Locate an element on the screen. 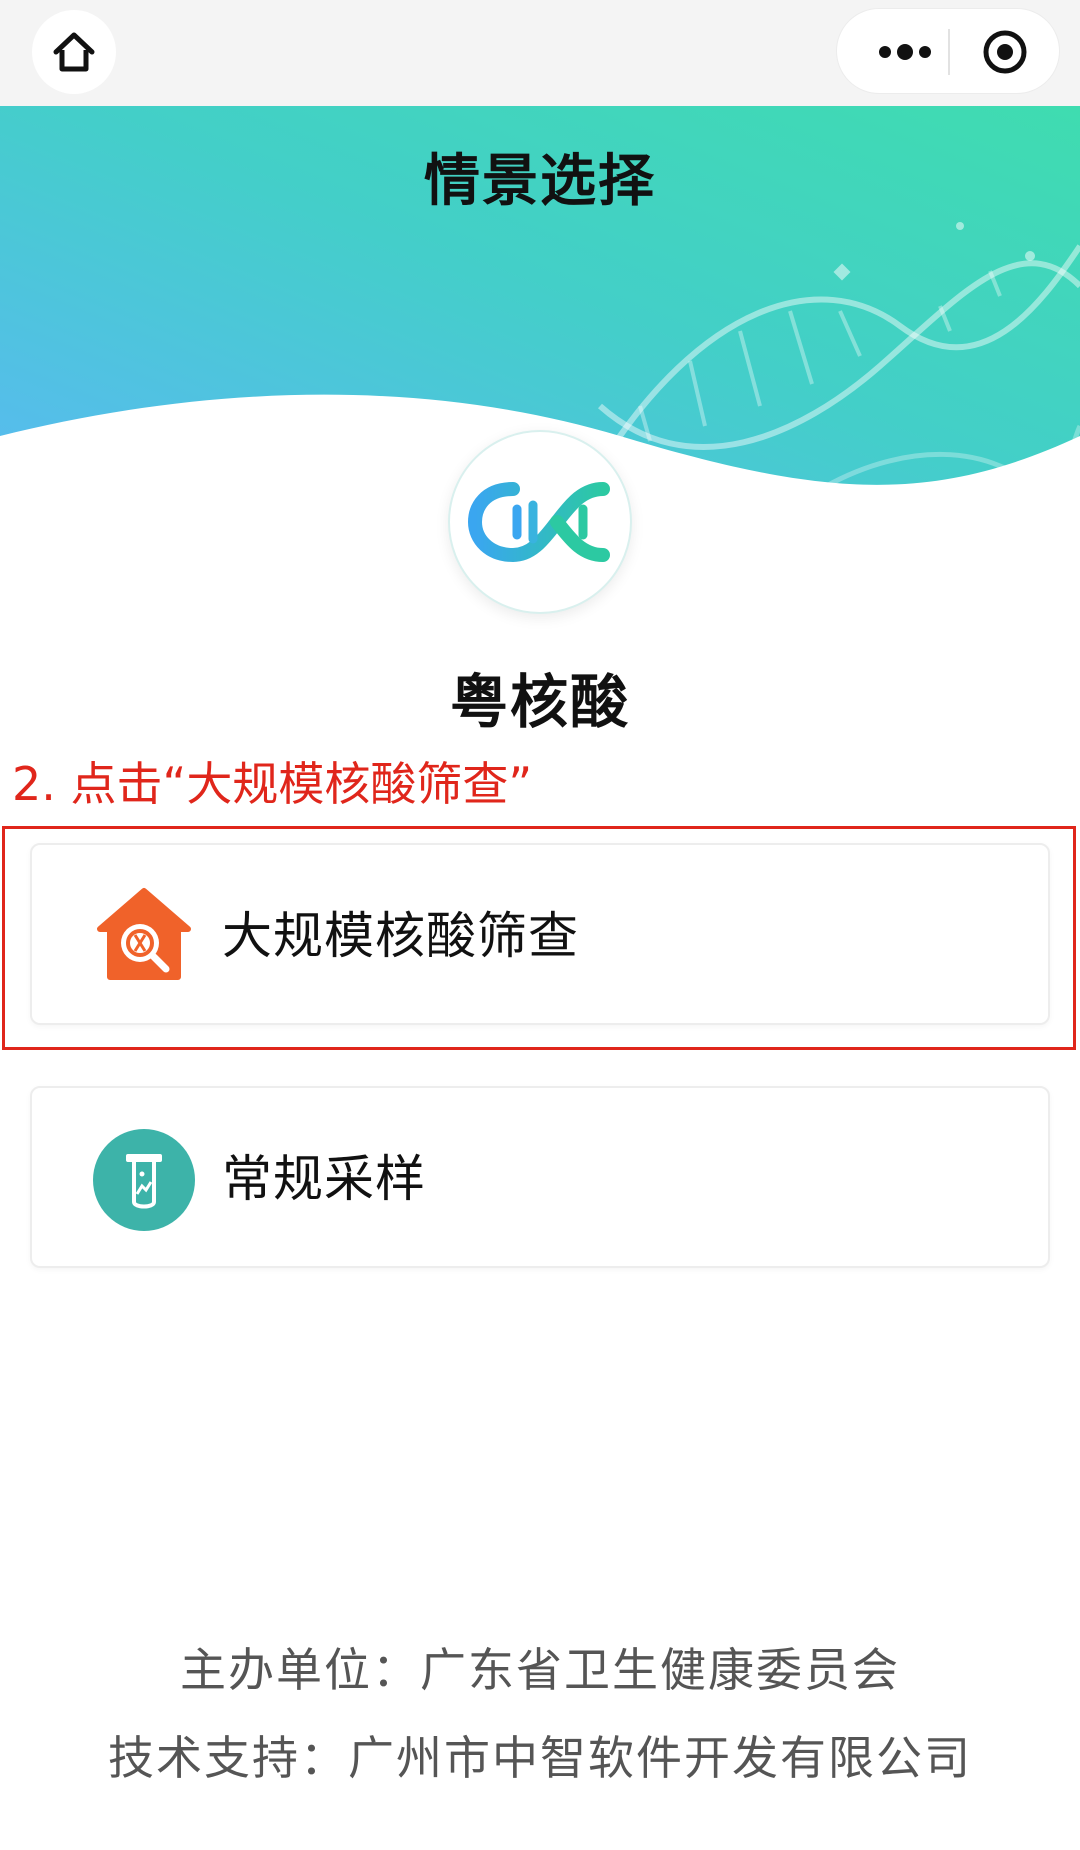 The width and height of the screenshot is (1080, 1850). test-tube-icon is located at coordinates (144, 1180).